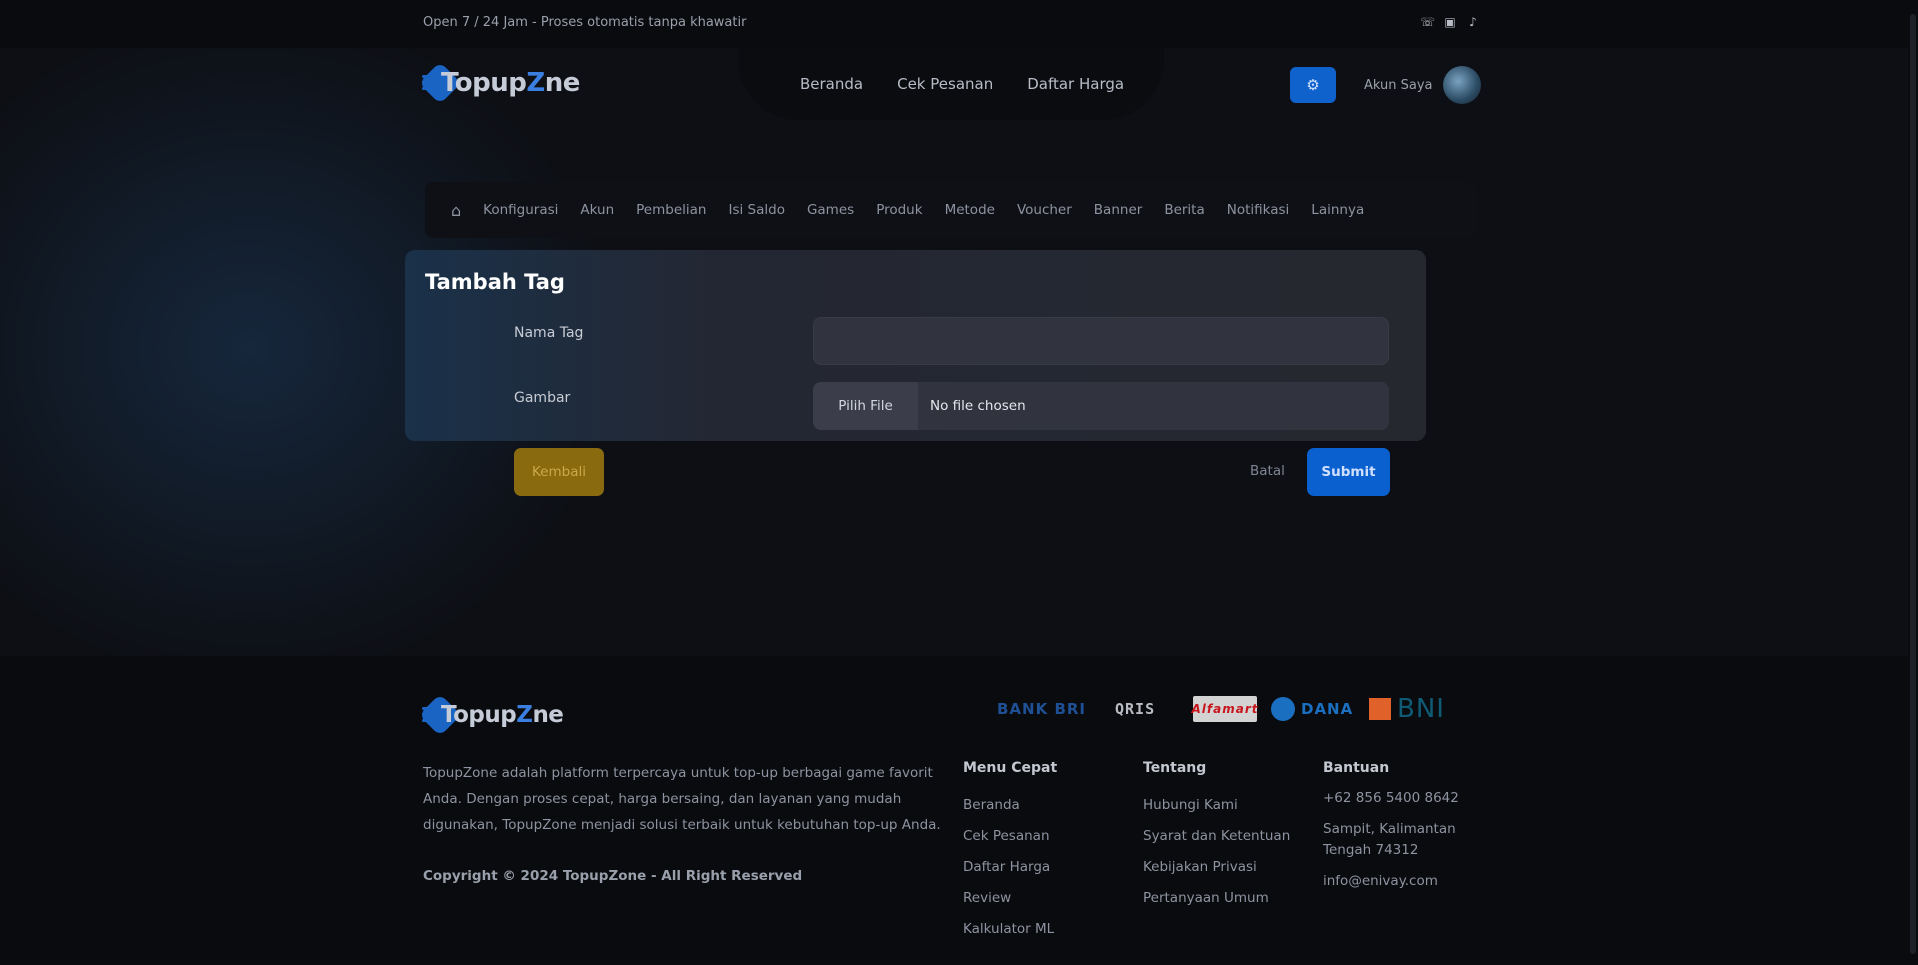 The image size is (1918, 965). Describe the element at coordinates (830, 210) in the screenshot. I see `admin-nav-games: Games` at that location.